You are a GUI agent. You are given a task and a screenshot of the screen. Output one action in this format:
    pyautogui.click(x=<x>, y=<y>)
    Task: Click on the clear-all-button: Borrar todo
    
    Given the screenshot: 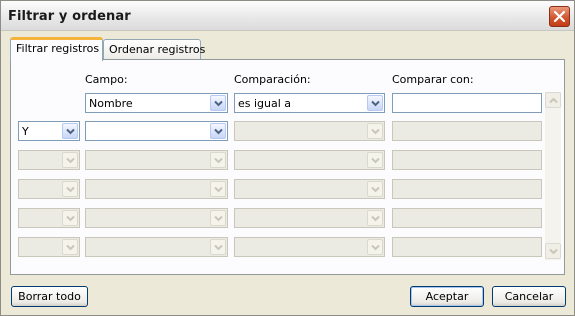 What is the action you would take?
    pyautogui.click(x=49, y=296)
    